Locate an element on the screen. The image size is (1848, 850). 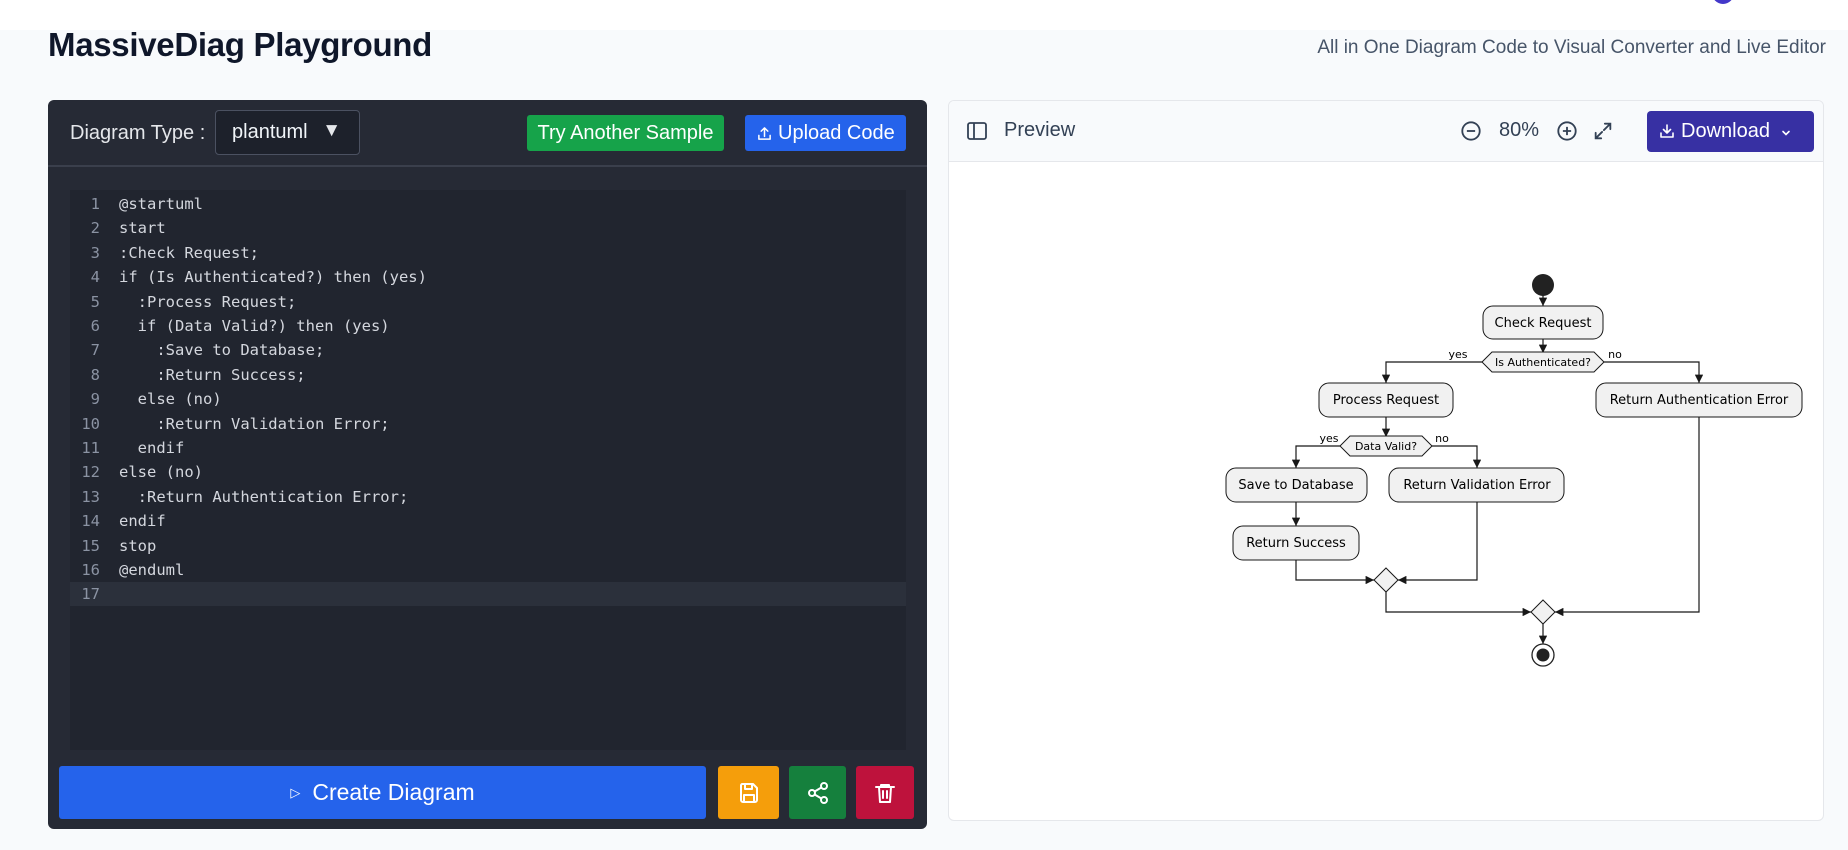
code-line: 3 :Check Request; is located at coordinates (488, 253).